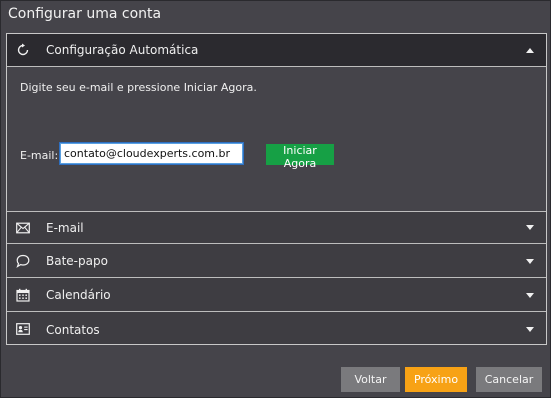 The image size is (551, 398). I want to click on section-label-email: E-mail, so click(65, 227).